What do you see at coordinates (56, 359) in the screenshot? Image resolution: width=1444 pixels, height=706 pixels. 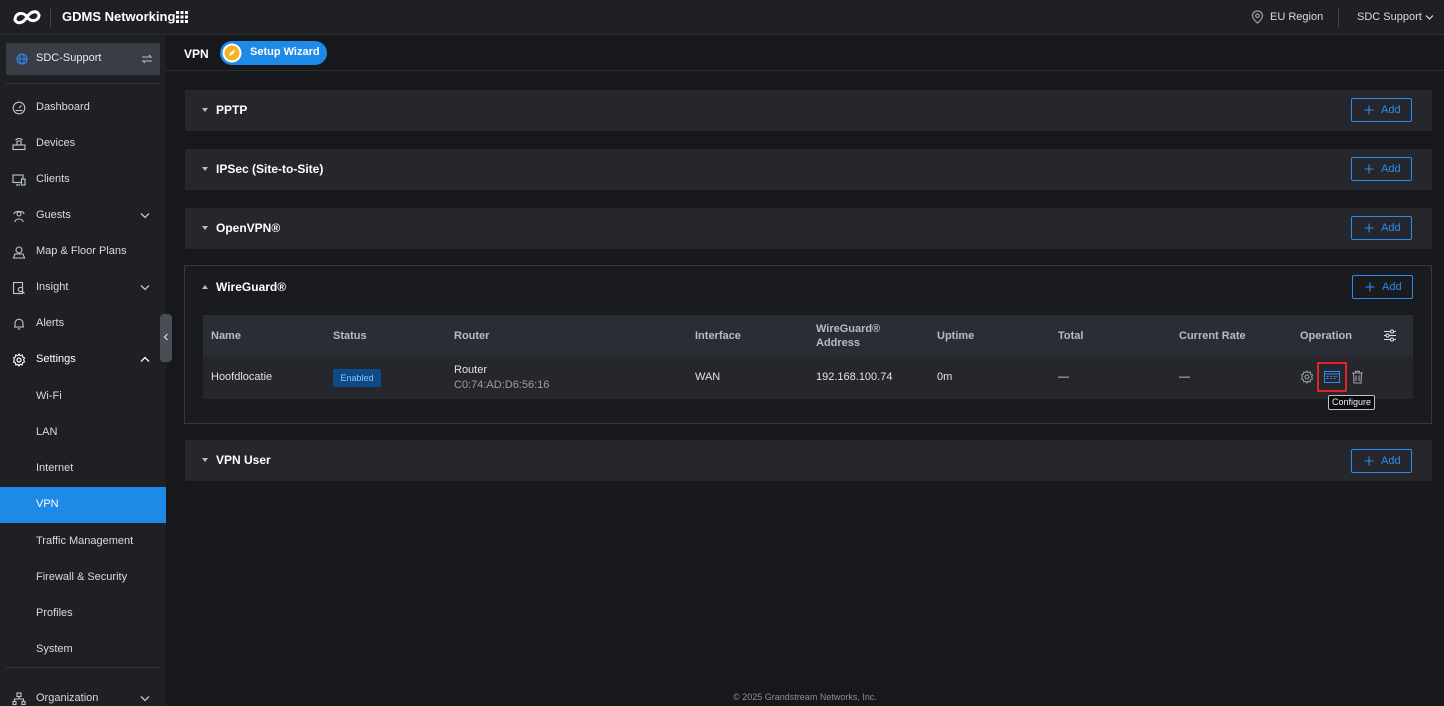 I see `sidebar-item-label: Settings` at bounding box center [56, 359].